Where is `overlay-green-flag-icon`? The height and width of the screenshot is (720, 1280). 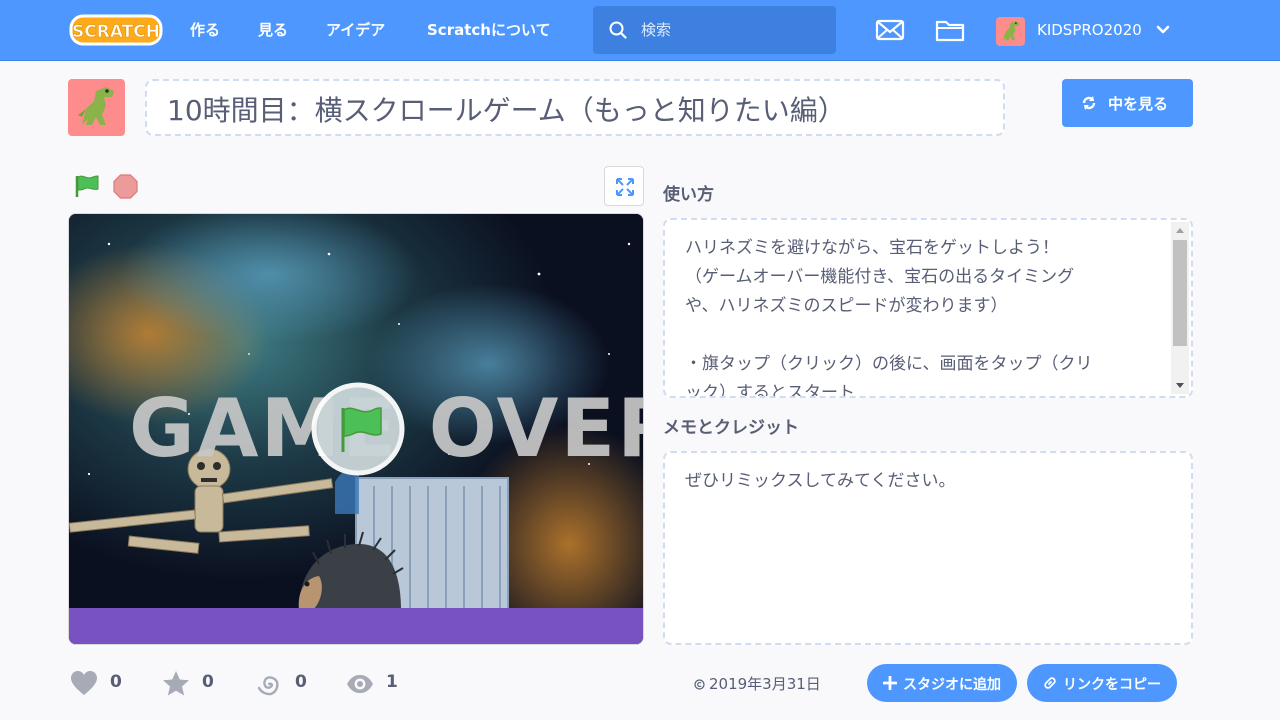 overlay-green-flag-icon is located at coordinates (358, 429).